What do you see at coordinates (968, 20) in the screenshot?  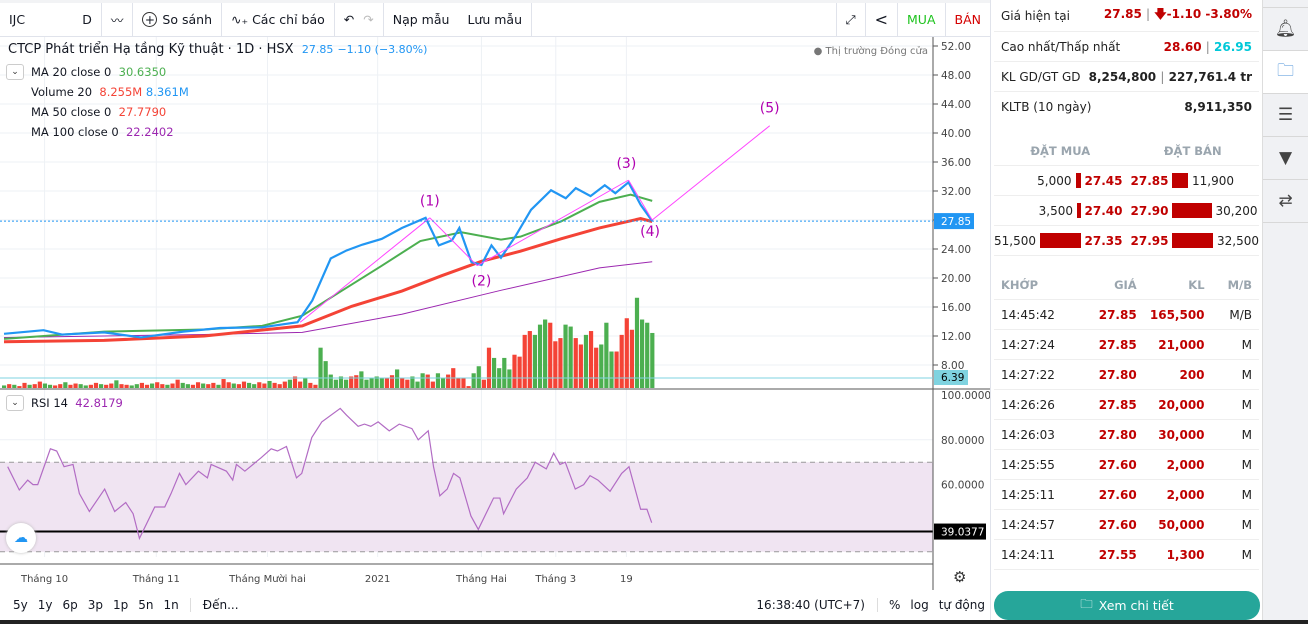 I see `sell-button: BÁN` at bounding box center [968, 20].